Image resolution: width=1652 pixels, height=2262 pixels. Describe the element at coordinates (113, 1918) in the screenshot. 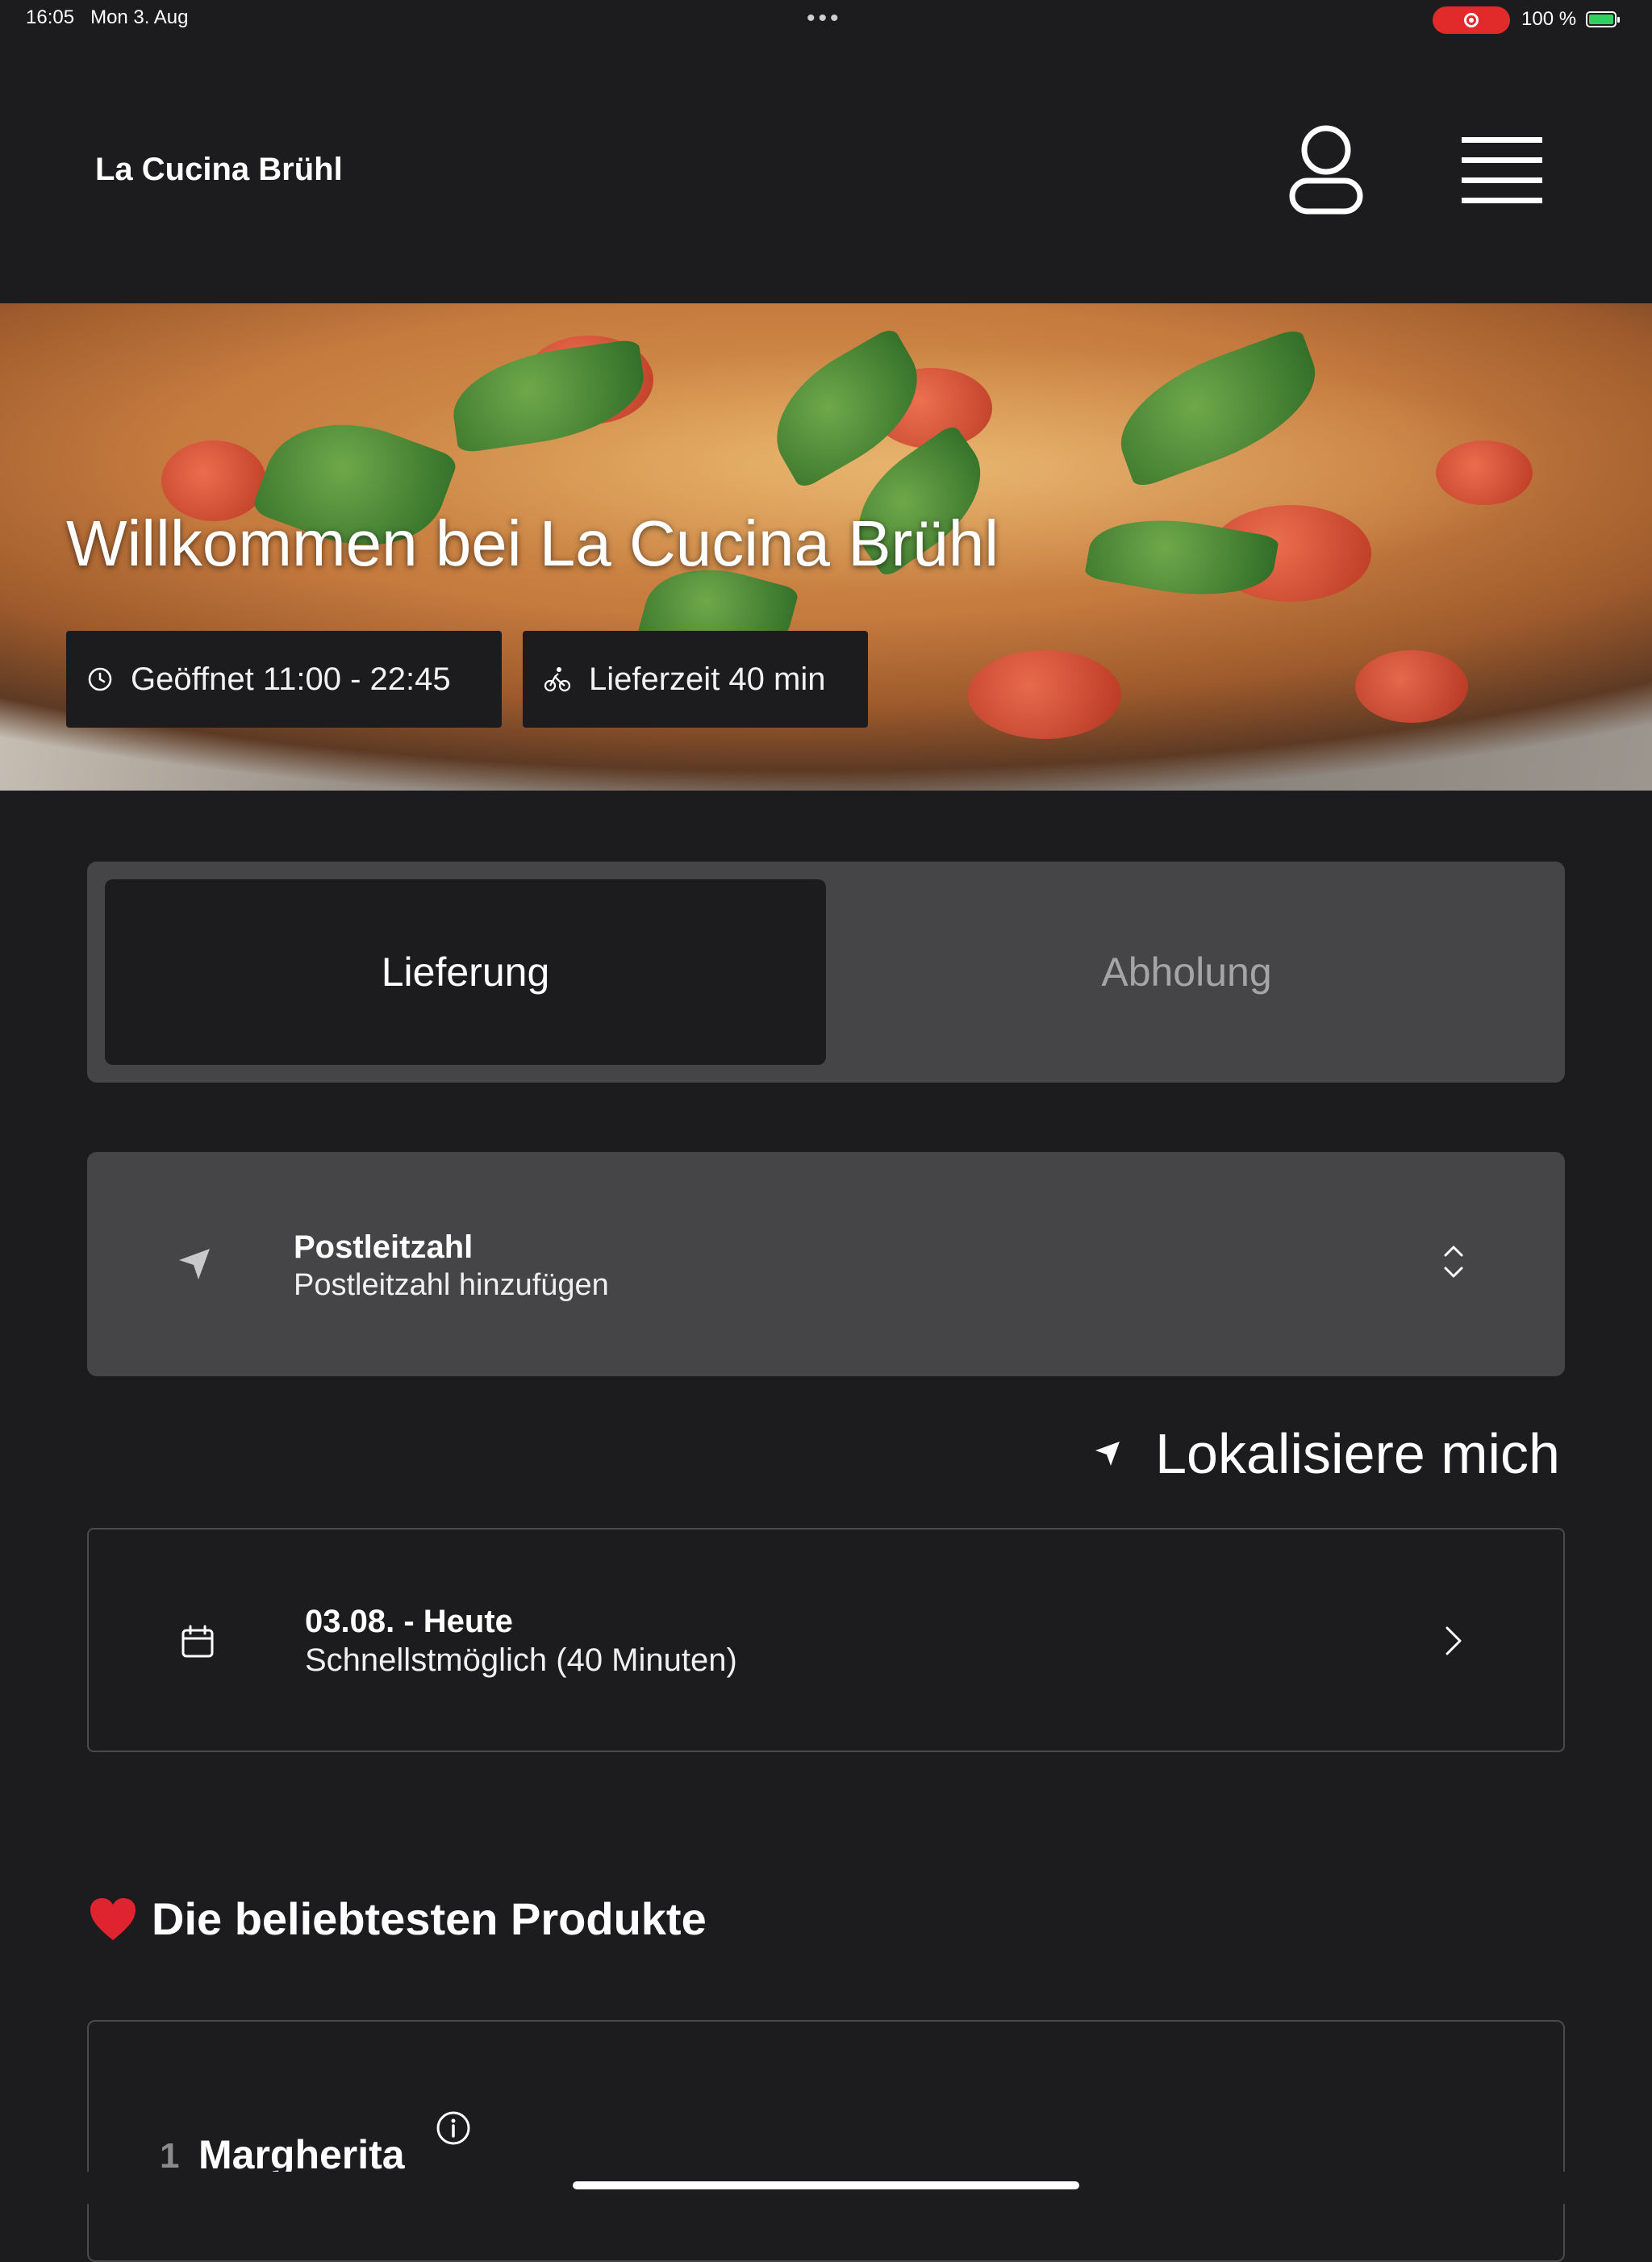

I see `heart-icon` at that location.